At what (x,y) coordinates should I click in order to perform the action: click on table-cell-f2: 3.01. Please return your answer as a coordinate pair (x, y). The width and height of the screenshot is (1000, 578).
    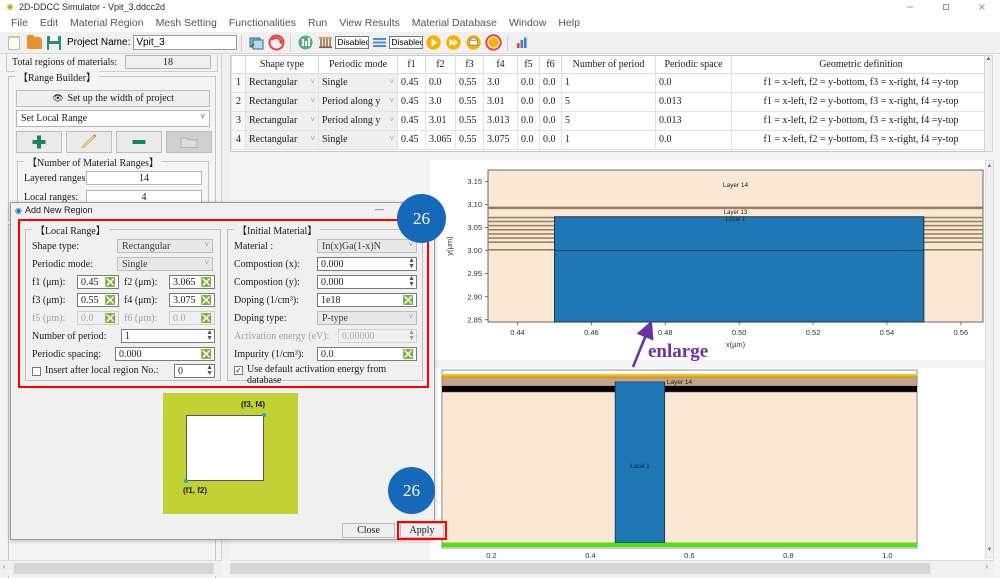
    Looking at the image, I should click on (440, 120).